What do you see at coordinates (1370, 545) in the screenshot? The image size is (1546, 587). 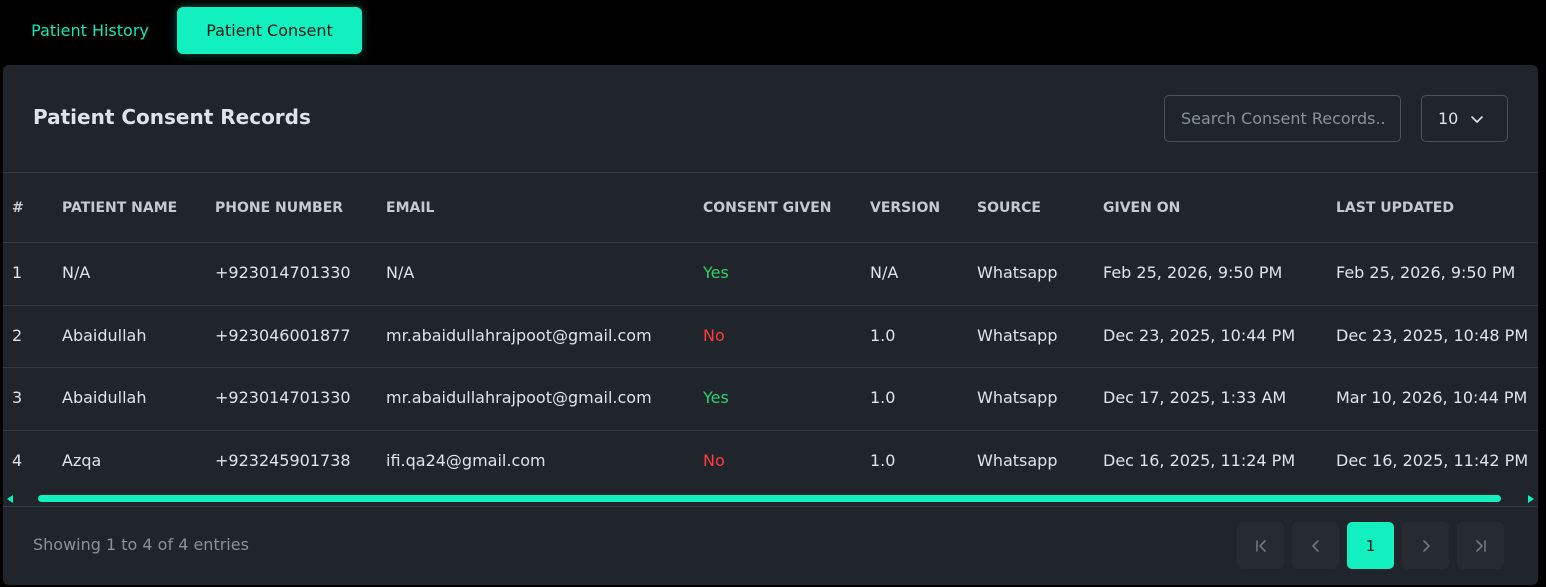 I see `page-button-current: 1` at bounding box center [1370, 545].